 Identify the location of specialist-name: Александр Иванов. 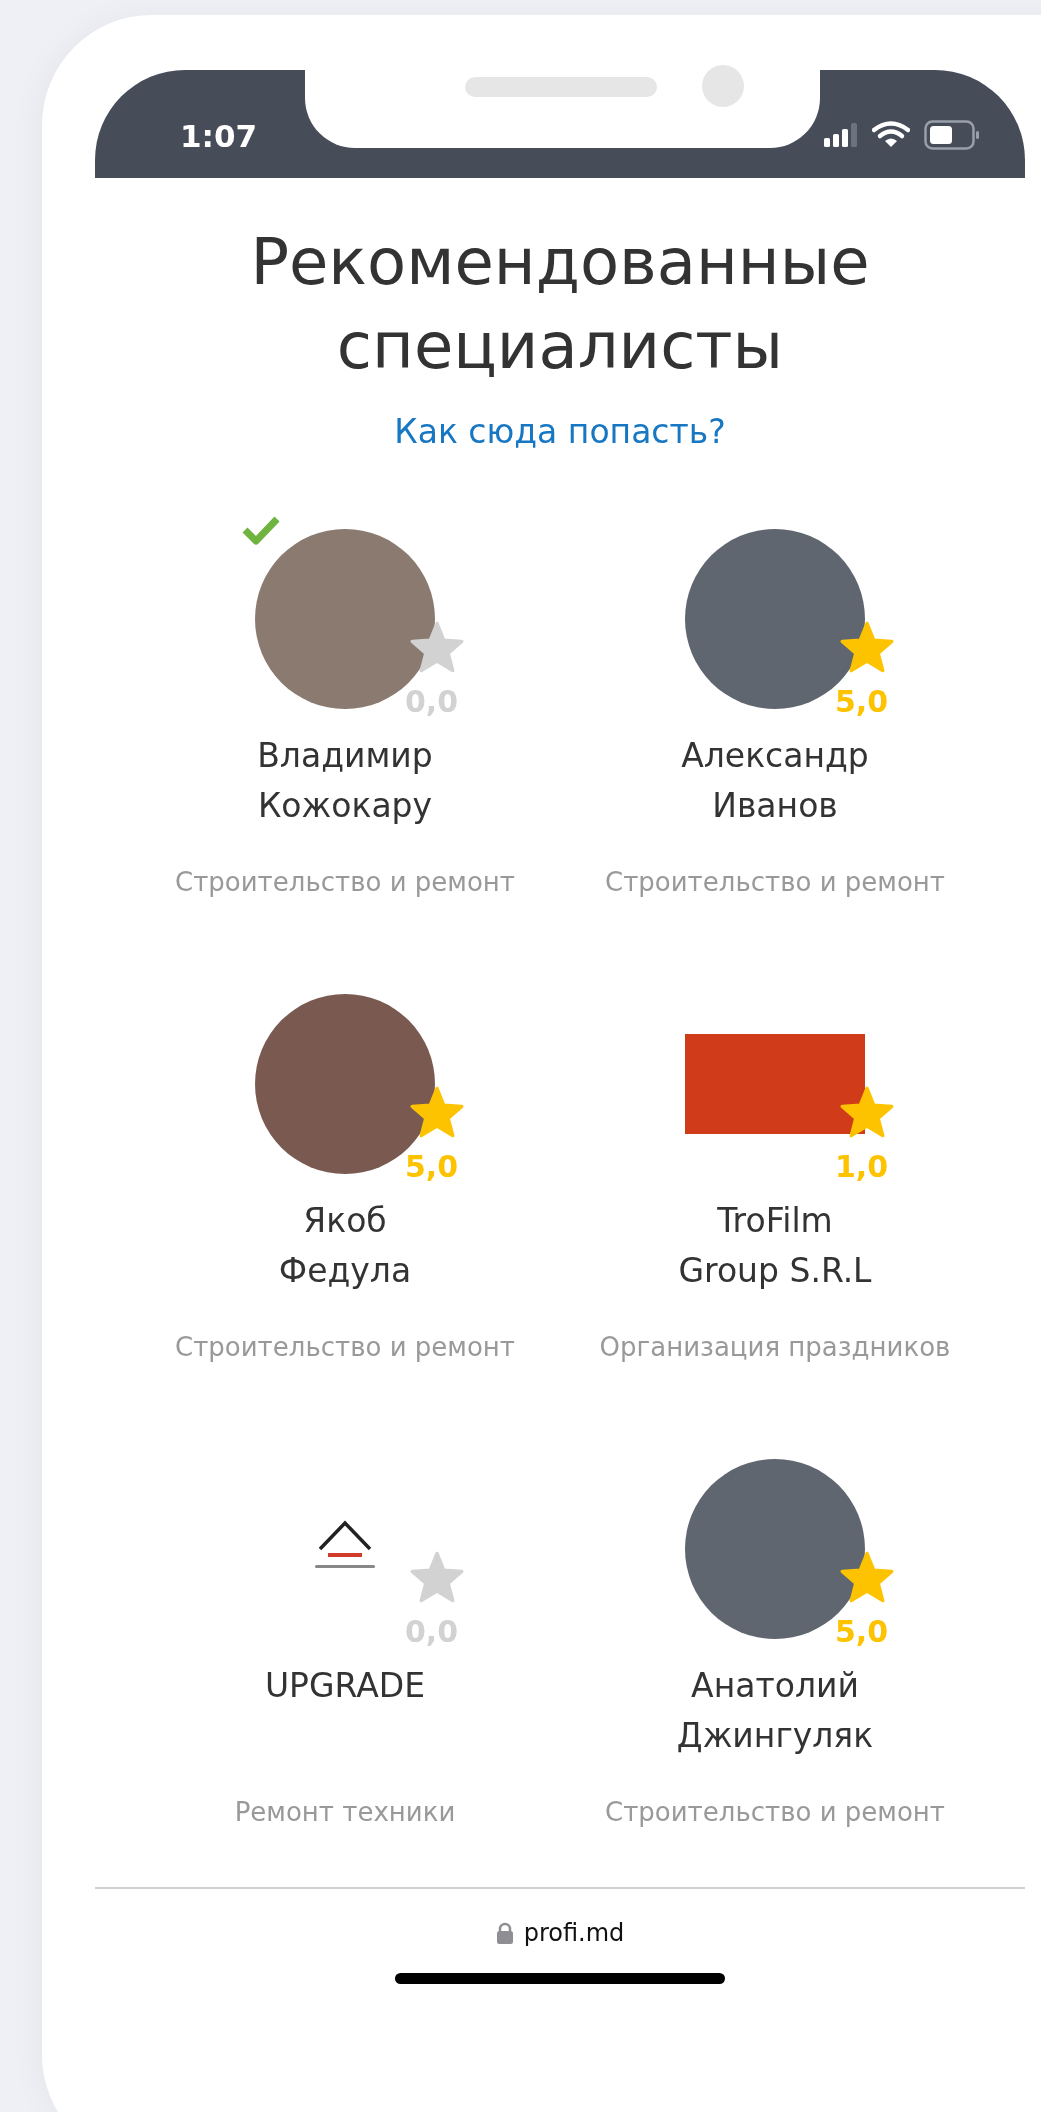
(775, 786).